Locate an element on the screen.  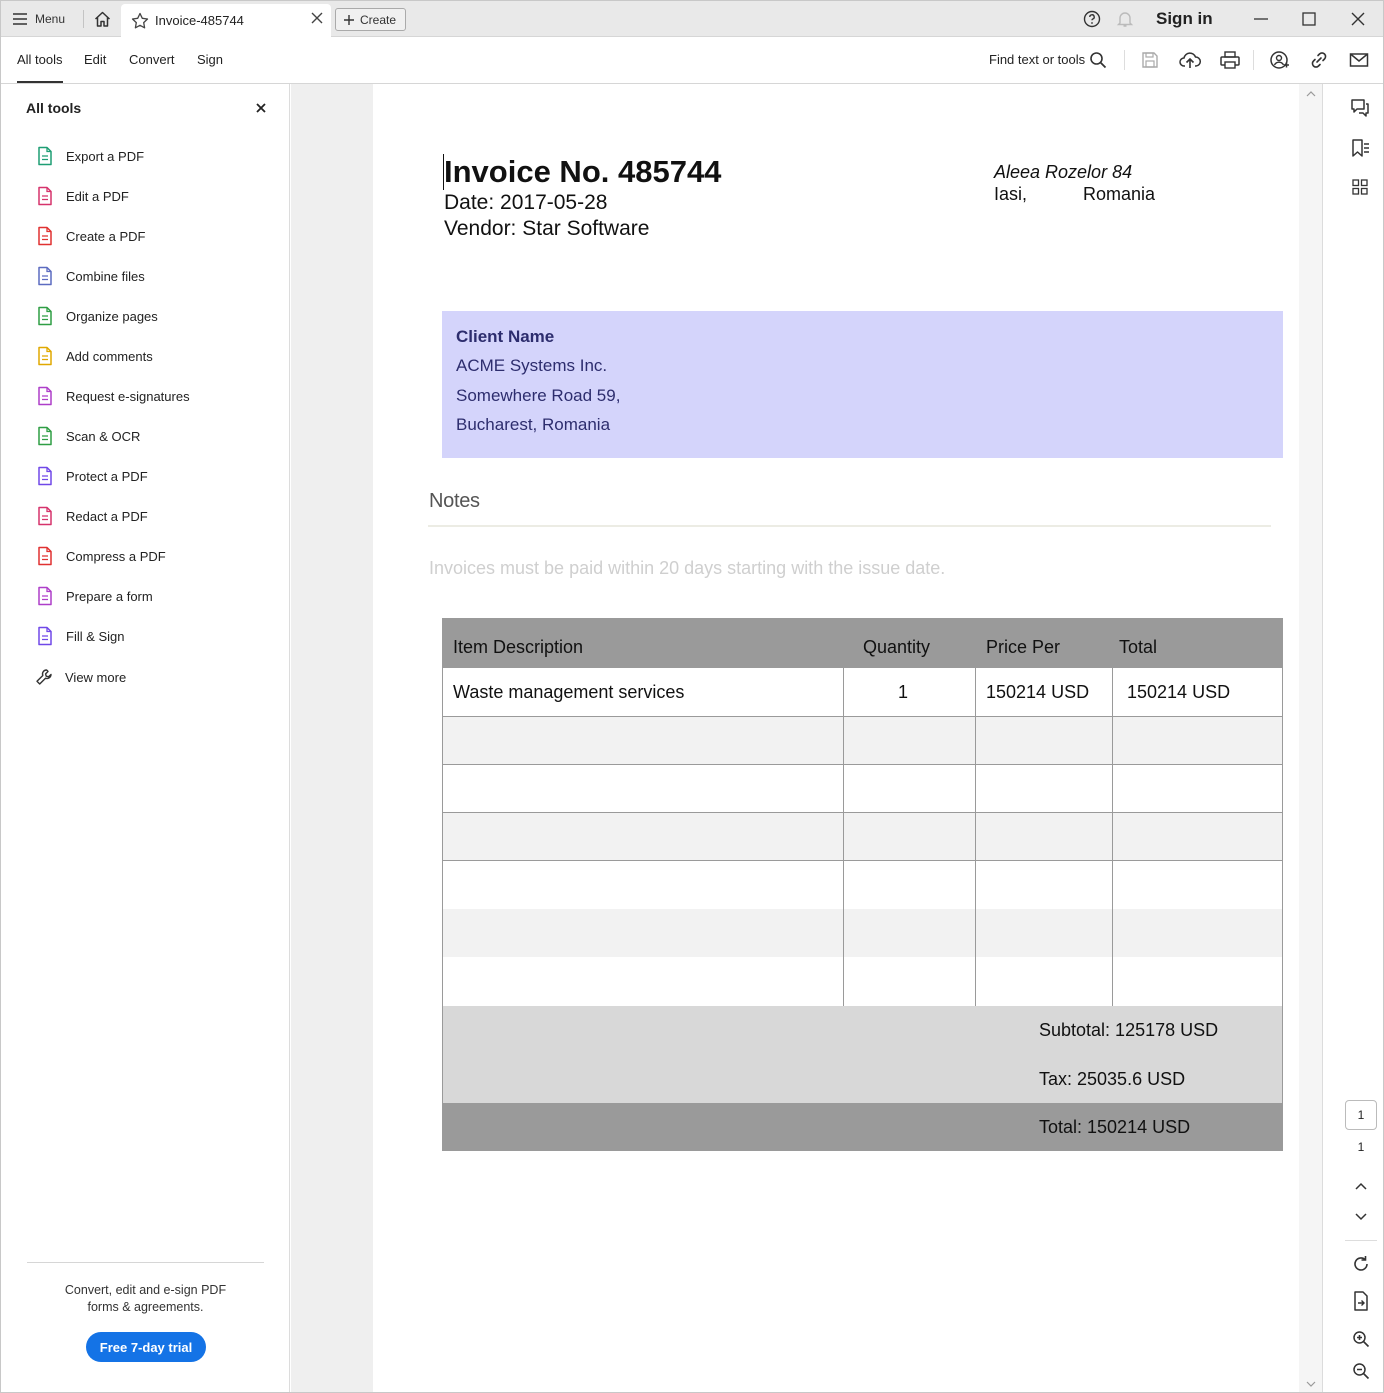
close-window-button is located at coordinates (1358, 19).